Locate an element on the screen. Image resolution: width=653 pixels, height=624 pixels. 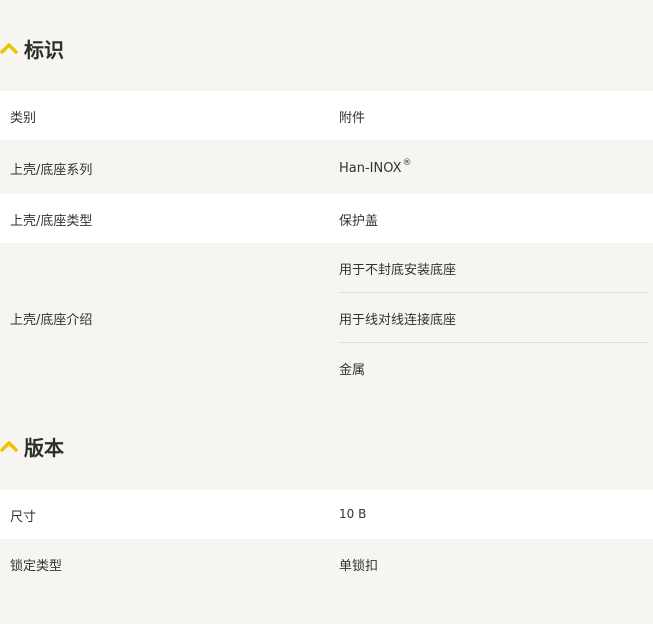
row-value: 金属 is located at coordinates (352, 370).